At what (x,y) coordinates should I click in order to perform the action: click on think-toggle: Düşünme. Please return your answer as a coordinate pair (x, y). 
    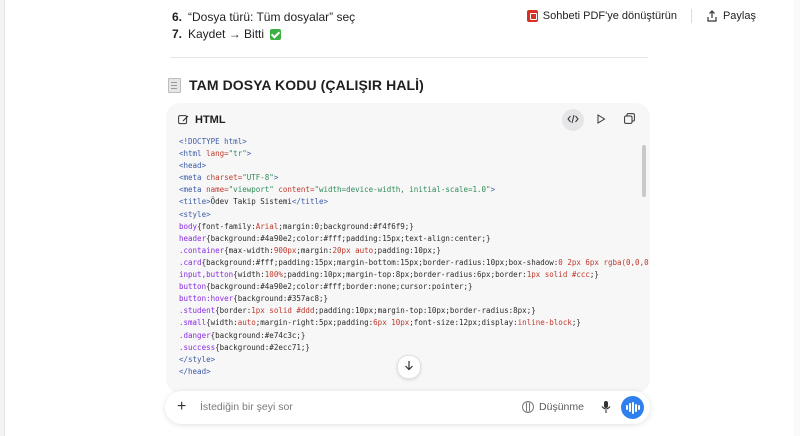
    Looking at the image, I should click on (553, 407).